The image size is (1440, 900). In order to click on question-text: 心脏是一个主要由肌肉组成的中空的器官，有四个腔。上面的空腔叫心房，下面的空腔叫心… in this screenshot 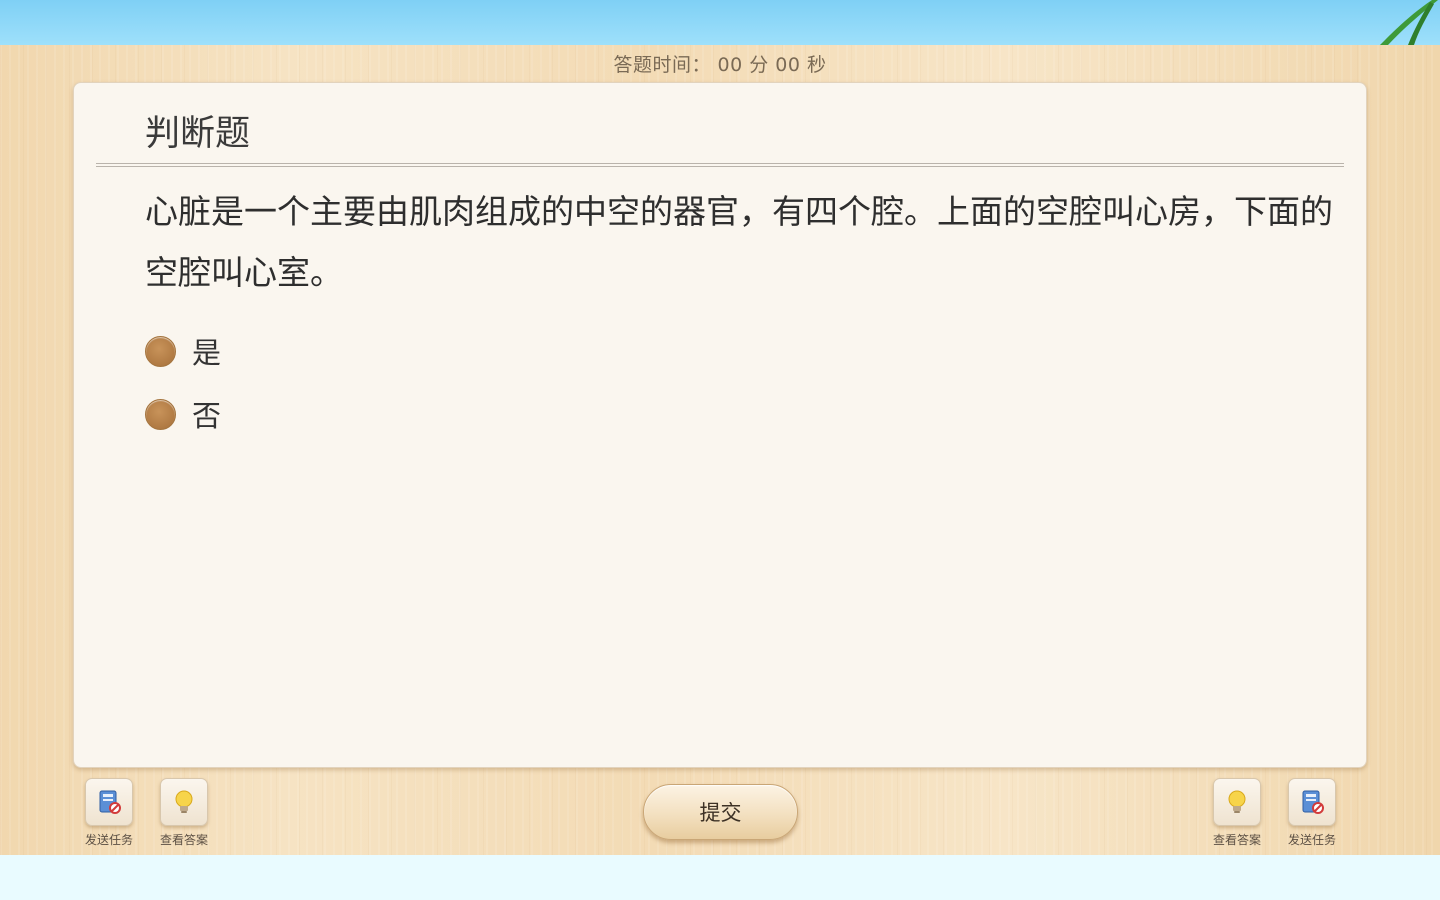, I will do `click(739, 242)`.